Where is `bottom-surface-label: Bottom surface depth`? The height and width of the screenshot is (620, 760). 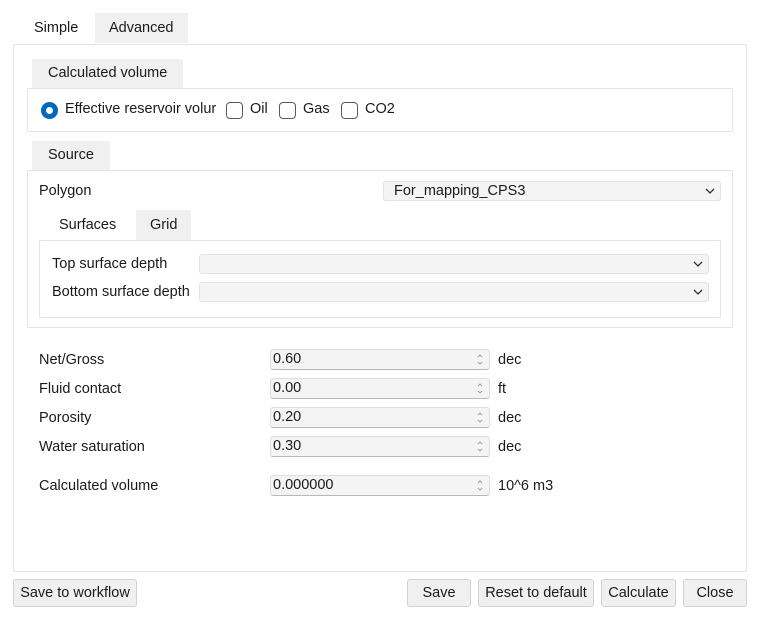
bottom-surface-label: Bottom surface depth is located at coordinates (121, 292).